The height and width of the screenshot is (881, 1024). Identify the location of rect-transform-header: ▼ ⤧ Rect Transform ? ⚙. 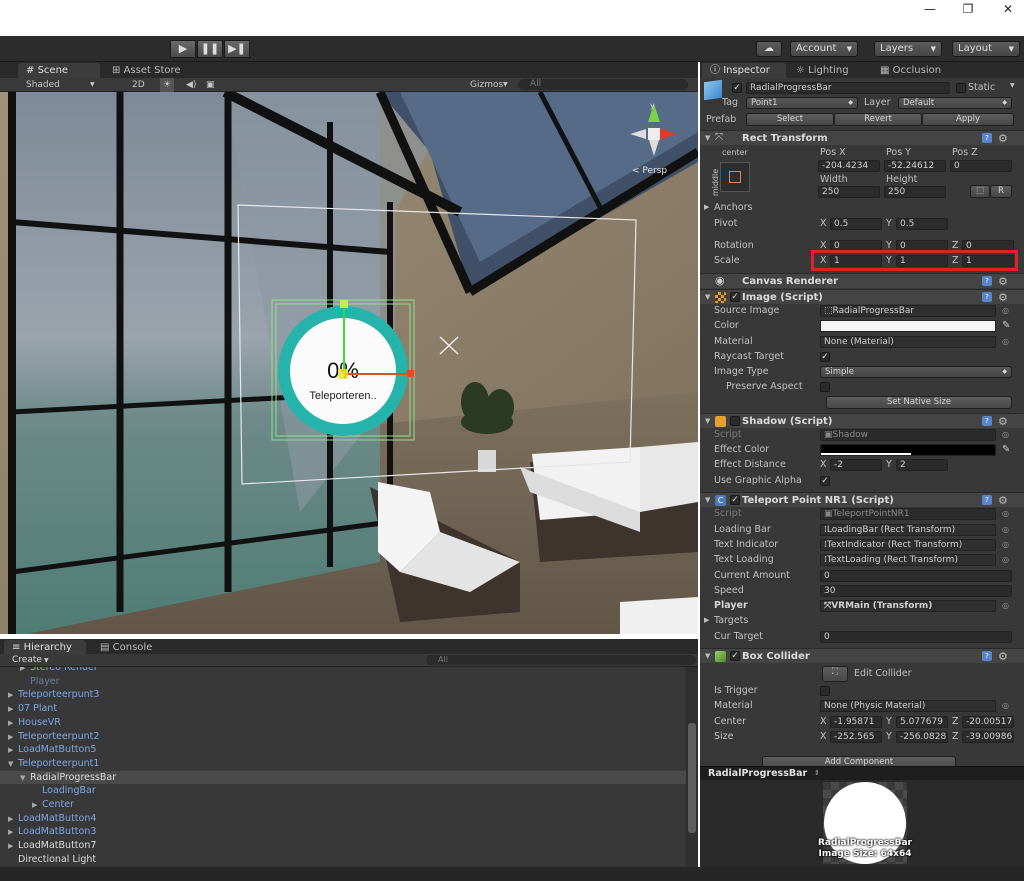
(862, 137).